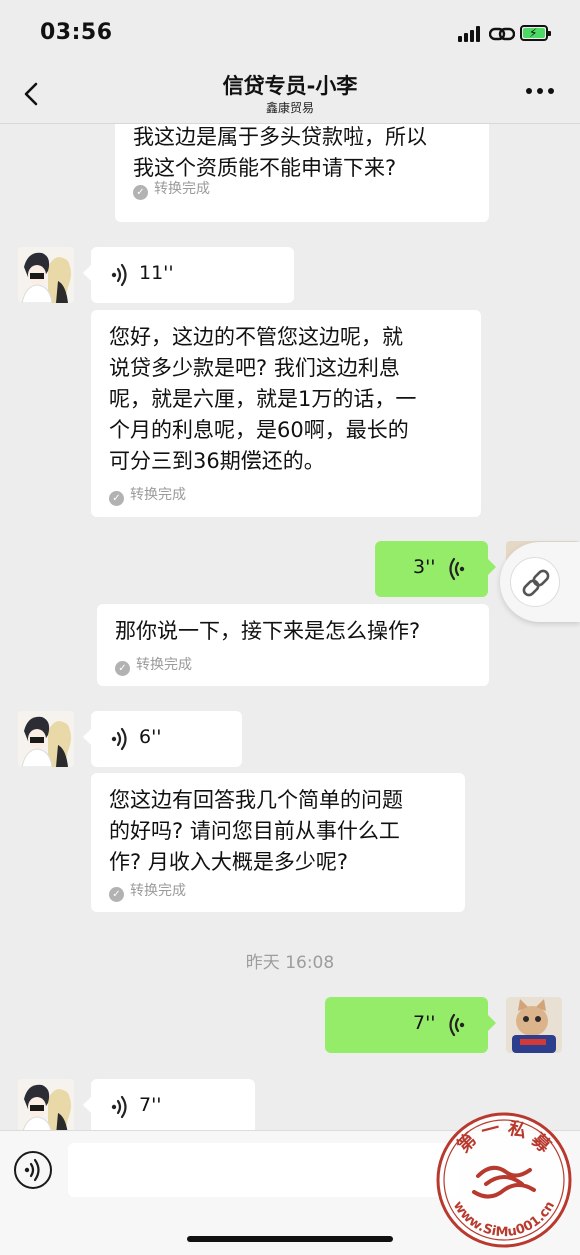 The width and height of the screenshot is (580, 1255). Describe the element at coordinates (534, 1025) in the screenshot. I see `my-avatar` at that location.